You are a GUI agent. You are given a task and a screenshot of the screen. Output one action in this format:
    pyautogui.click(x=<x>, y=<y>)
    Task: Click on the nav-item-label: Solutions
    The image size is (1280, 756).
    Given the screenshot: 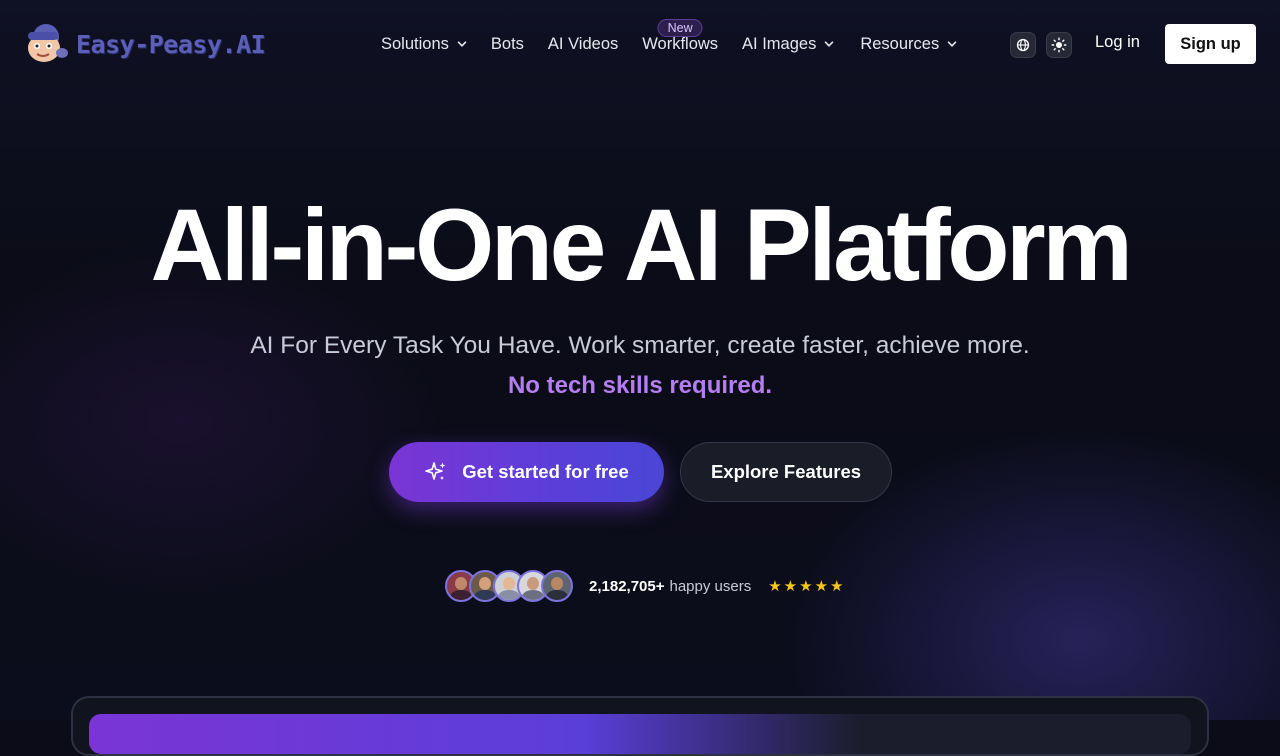 What is the action you would take?
    pyautogui.click(x=415, y=43)
    